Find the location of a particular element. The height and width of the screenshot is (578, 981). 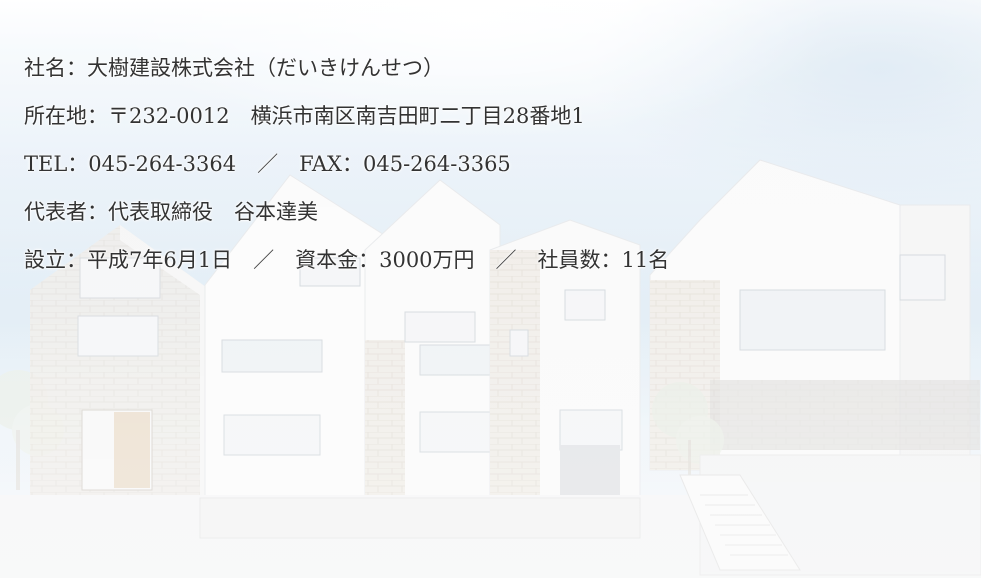

company-name-label: 社名： is located at coordinates (55, 68).